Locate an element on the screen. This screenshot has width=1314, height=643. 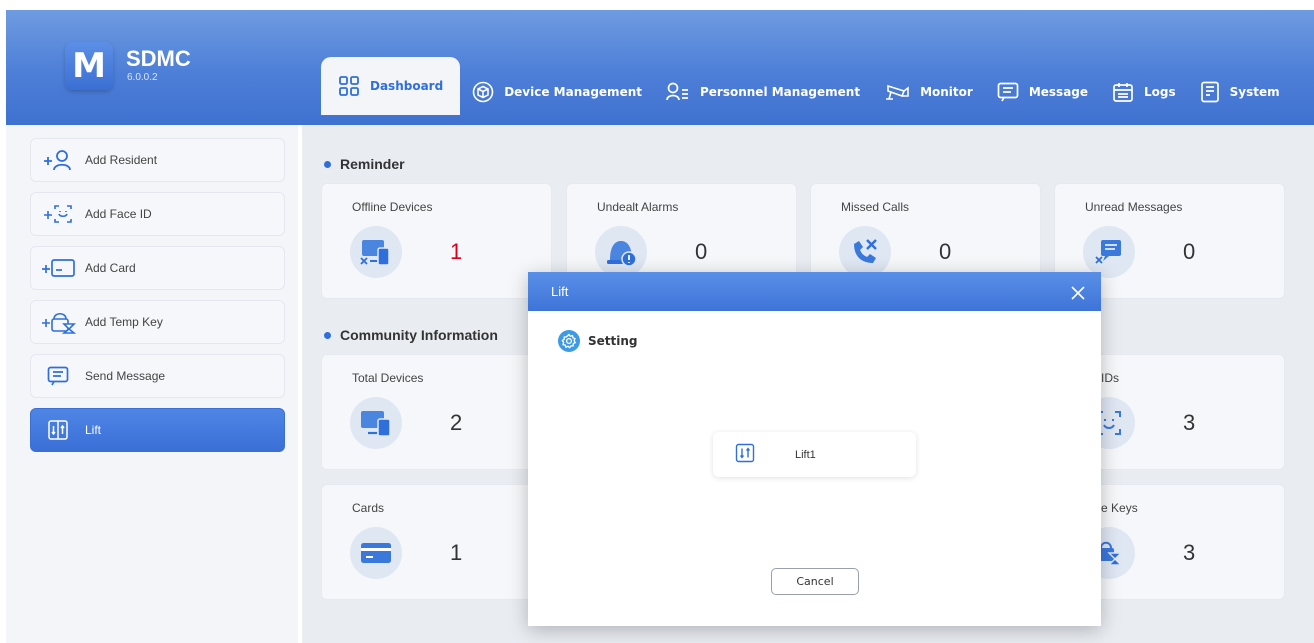
dialog-section-heading: Setting is located at coordinates (598, 341).